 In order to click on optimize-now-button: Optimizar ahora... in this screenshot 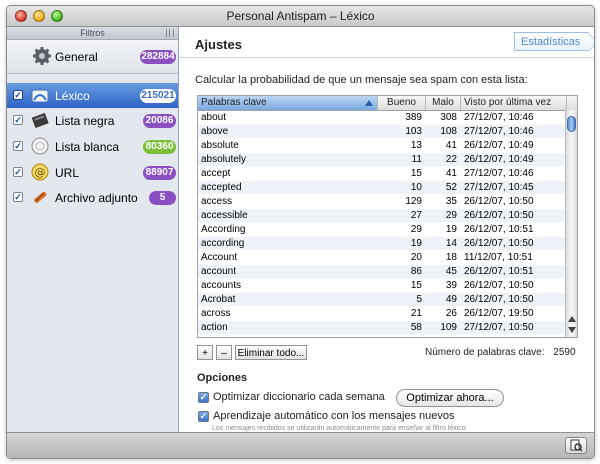, I will do `click(450, 398)`.